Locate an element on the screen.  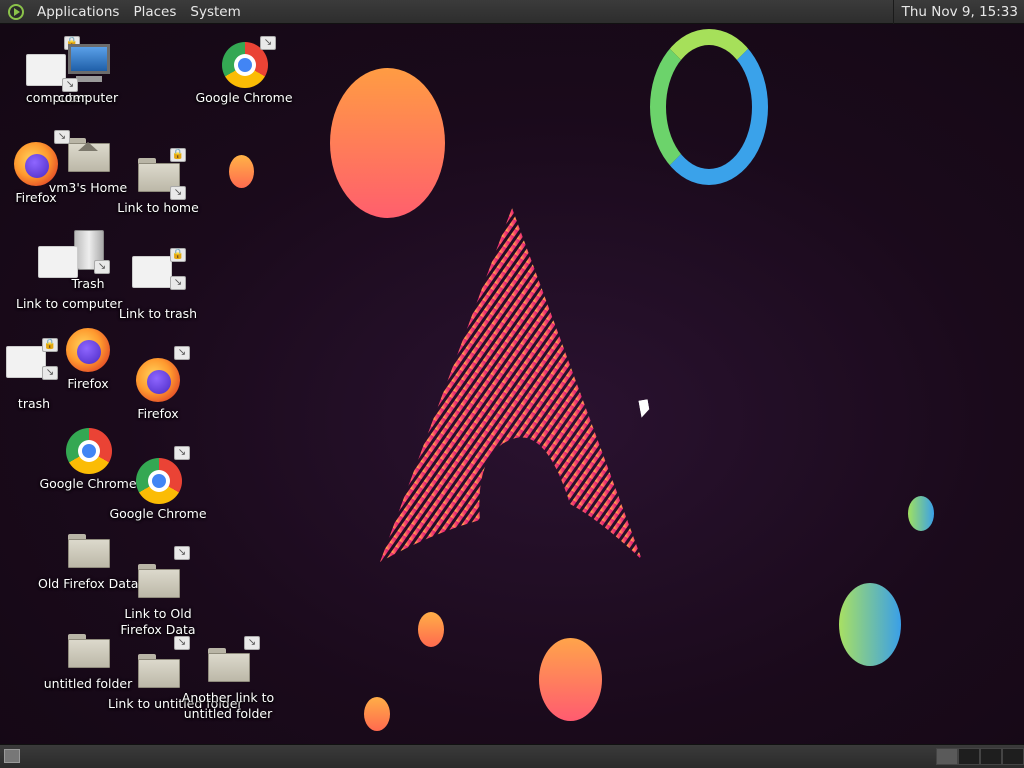
desktop-icon-trash-link: 🔒 ↘ trash is located at coordinates (42, 375).